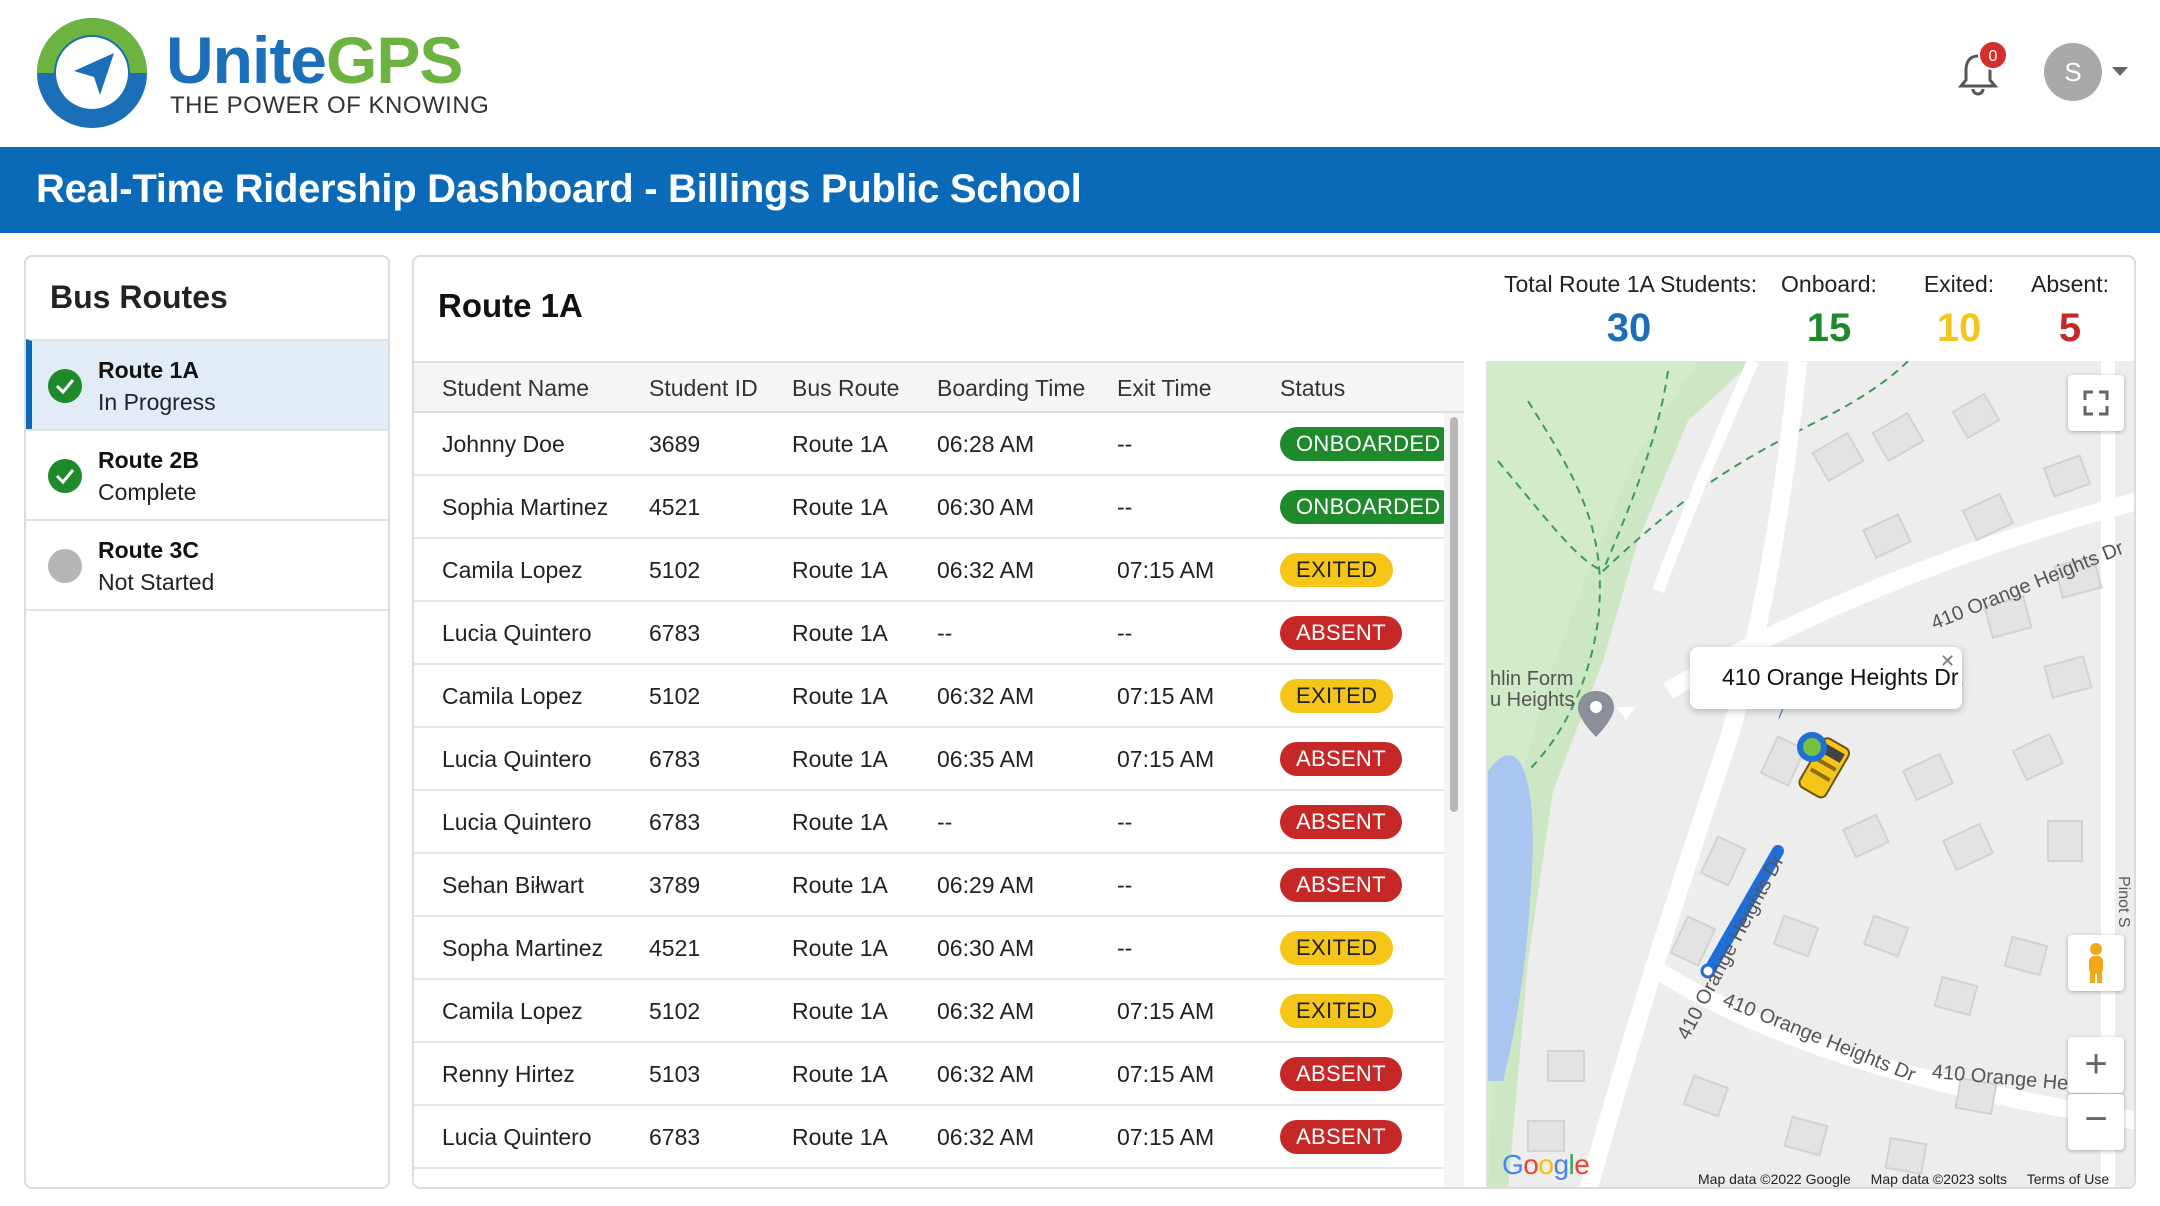 This screenshot has width=2160, height=1206. What do you see at coordinates (1011, 388) in the screenshot?
I see `column-header-boarding-time: Boarding Time` at bounding box center [1011, 388].